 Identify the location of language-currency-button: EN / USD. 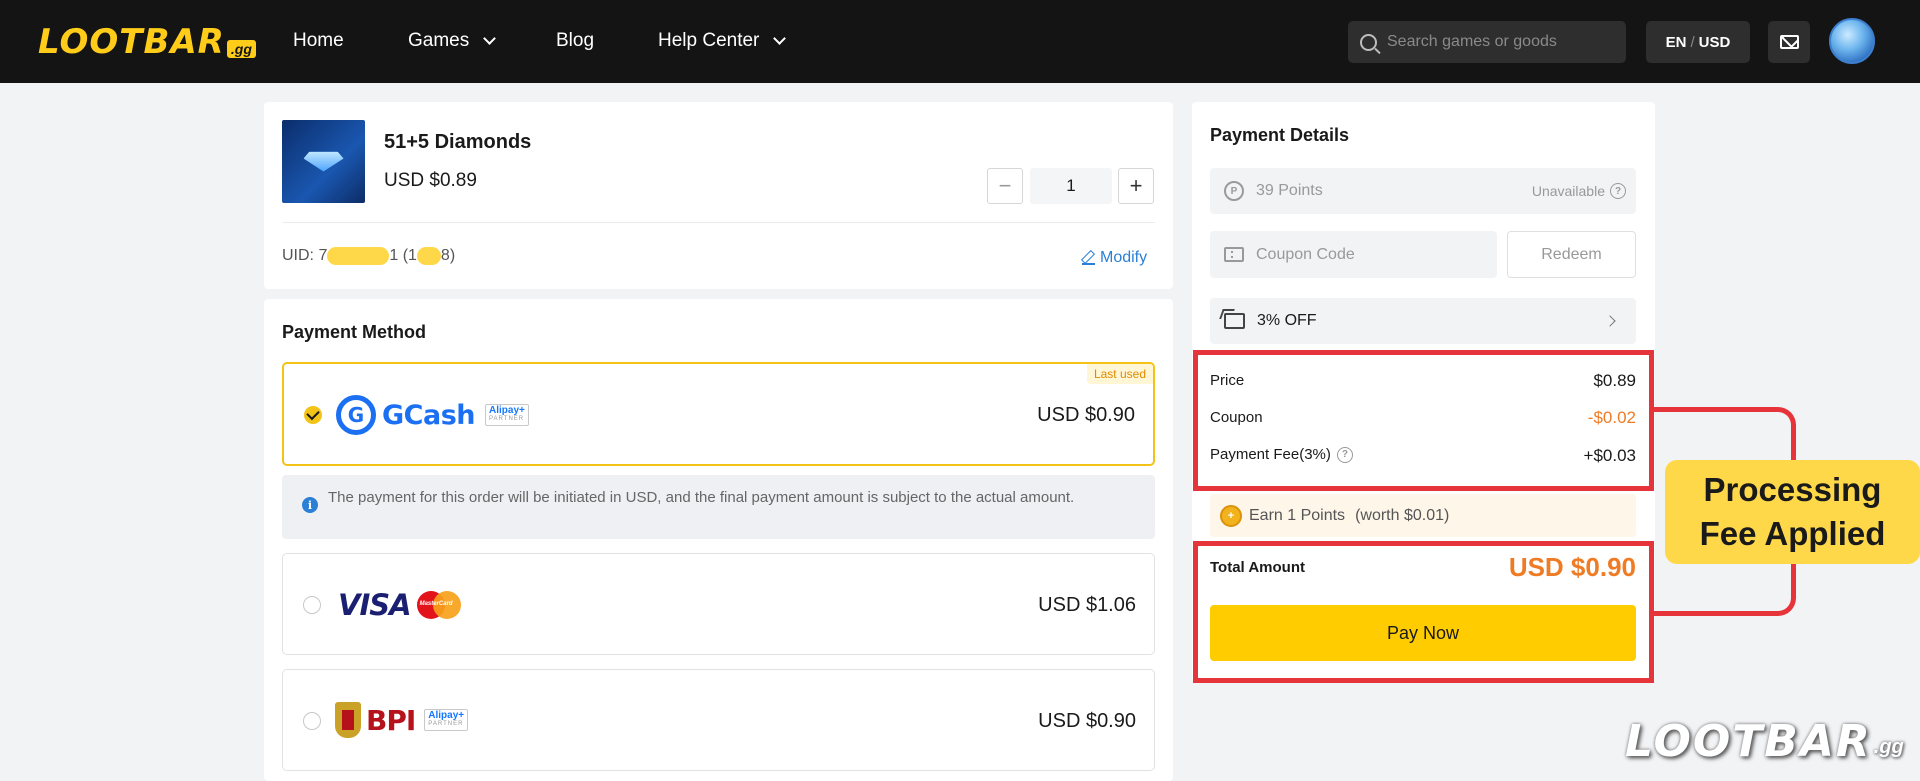
(1698, 42).